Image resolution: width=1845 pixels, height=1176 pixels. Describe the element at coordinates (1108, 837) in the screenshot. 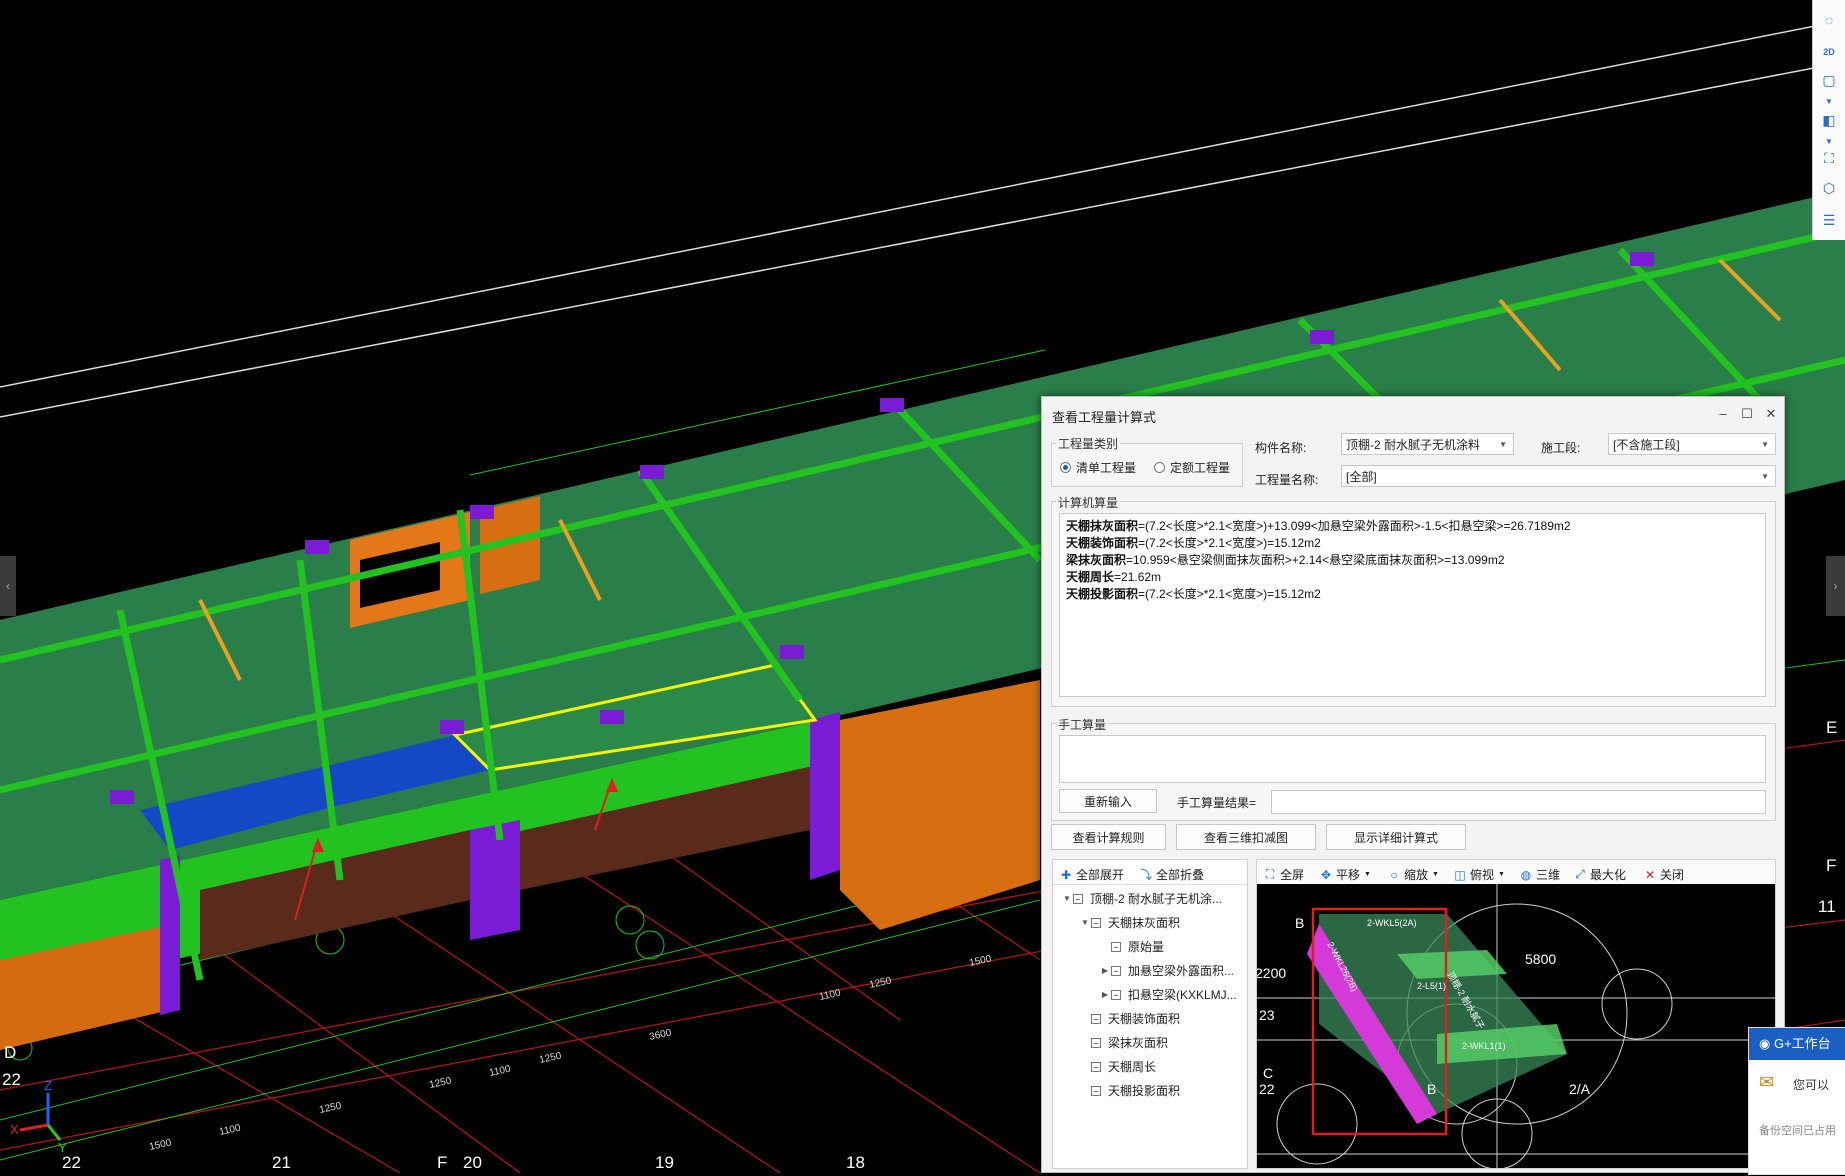

I see `view-rules-button: 查看计算规则` at that location.